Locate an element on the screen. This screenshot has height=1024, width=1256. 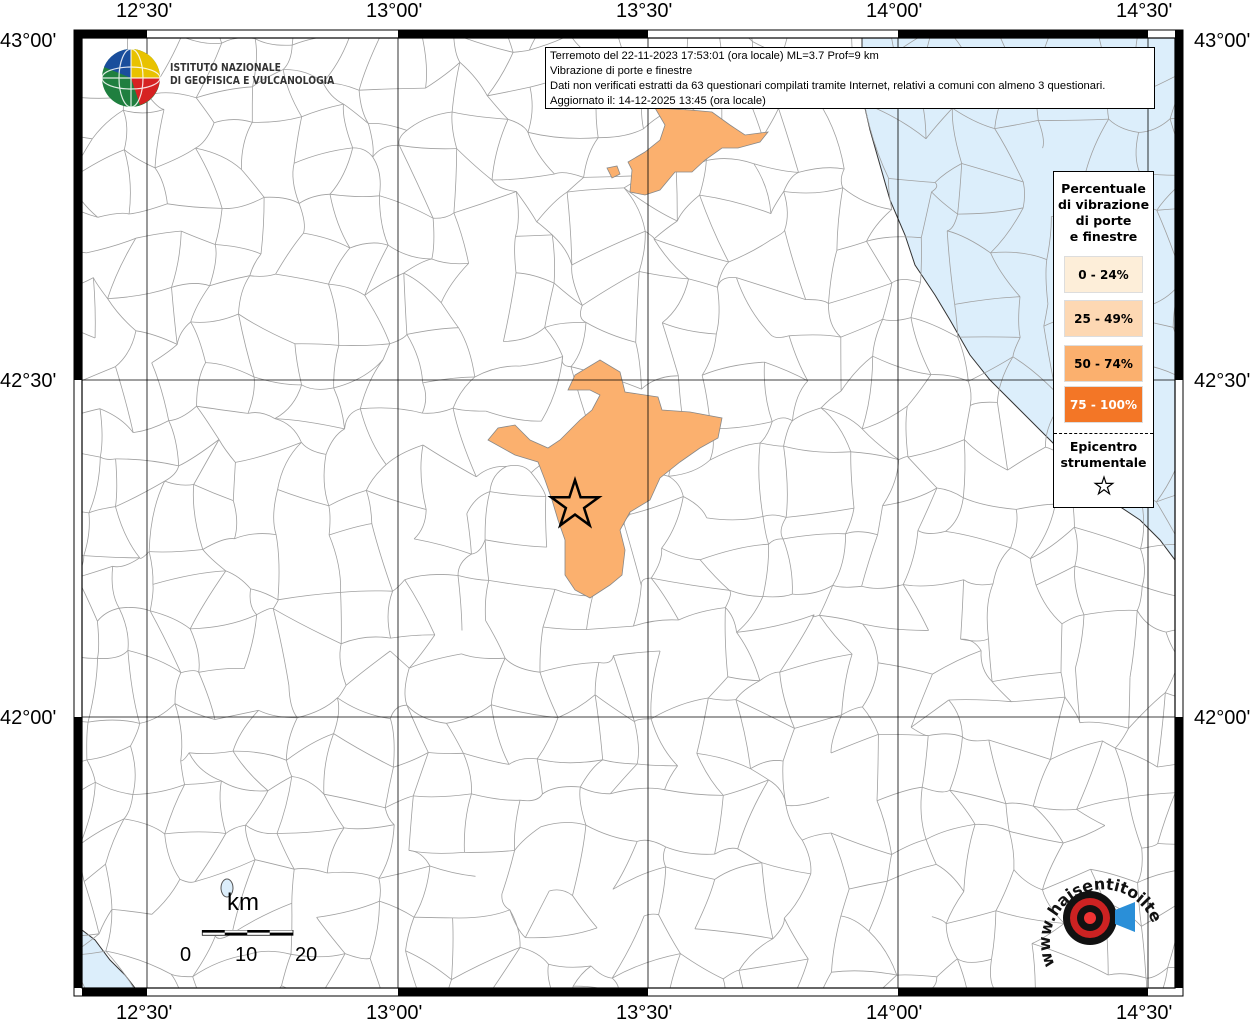
legend-item-75-100: 75 - 100% is located at coordinates (1103, 404).